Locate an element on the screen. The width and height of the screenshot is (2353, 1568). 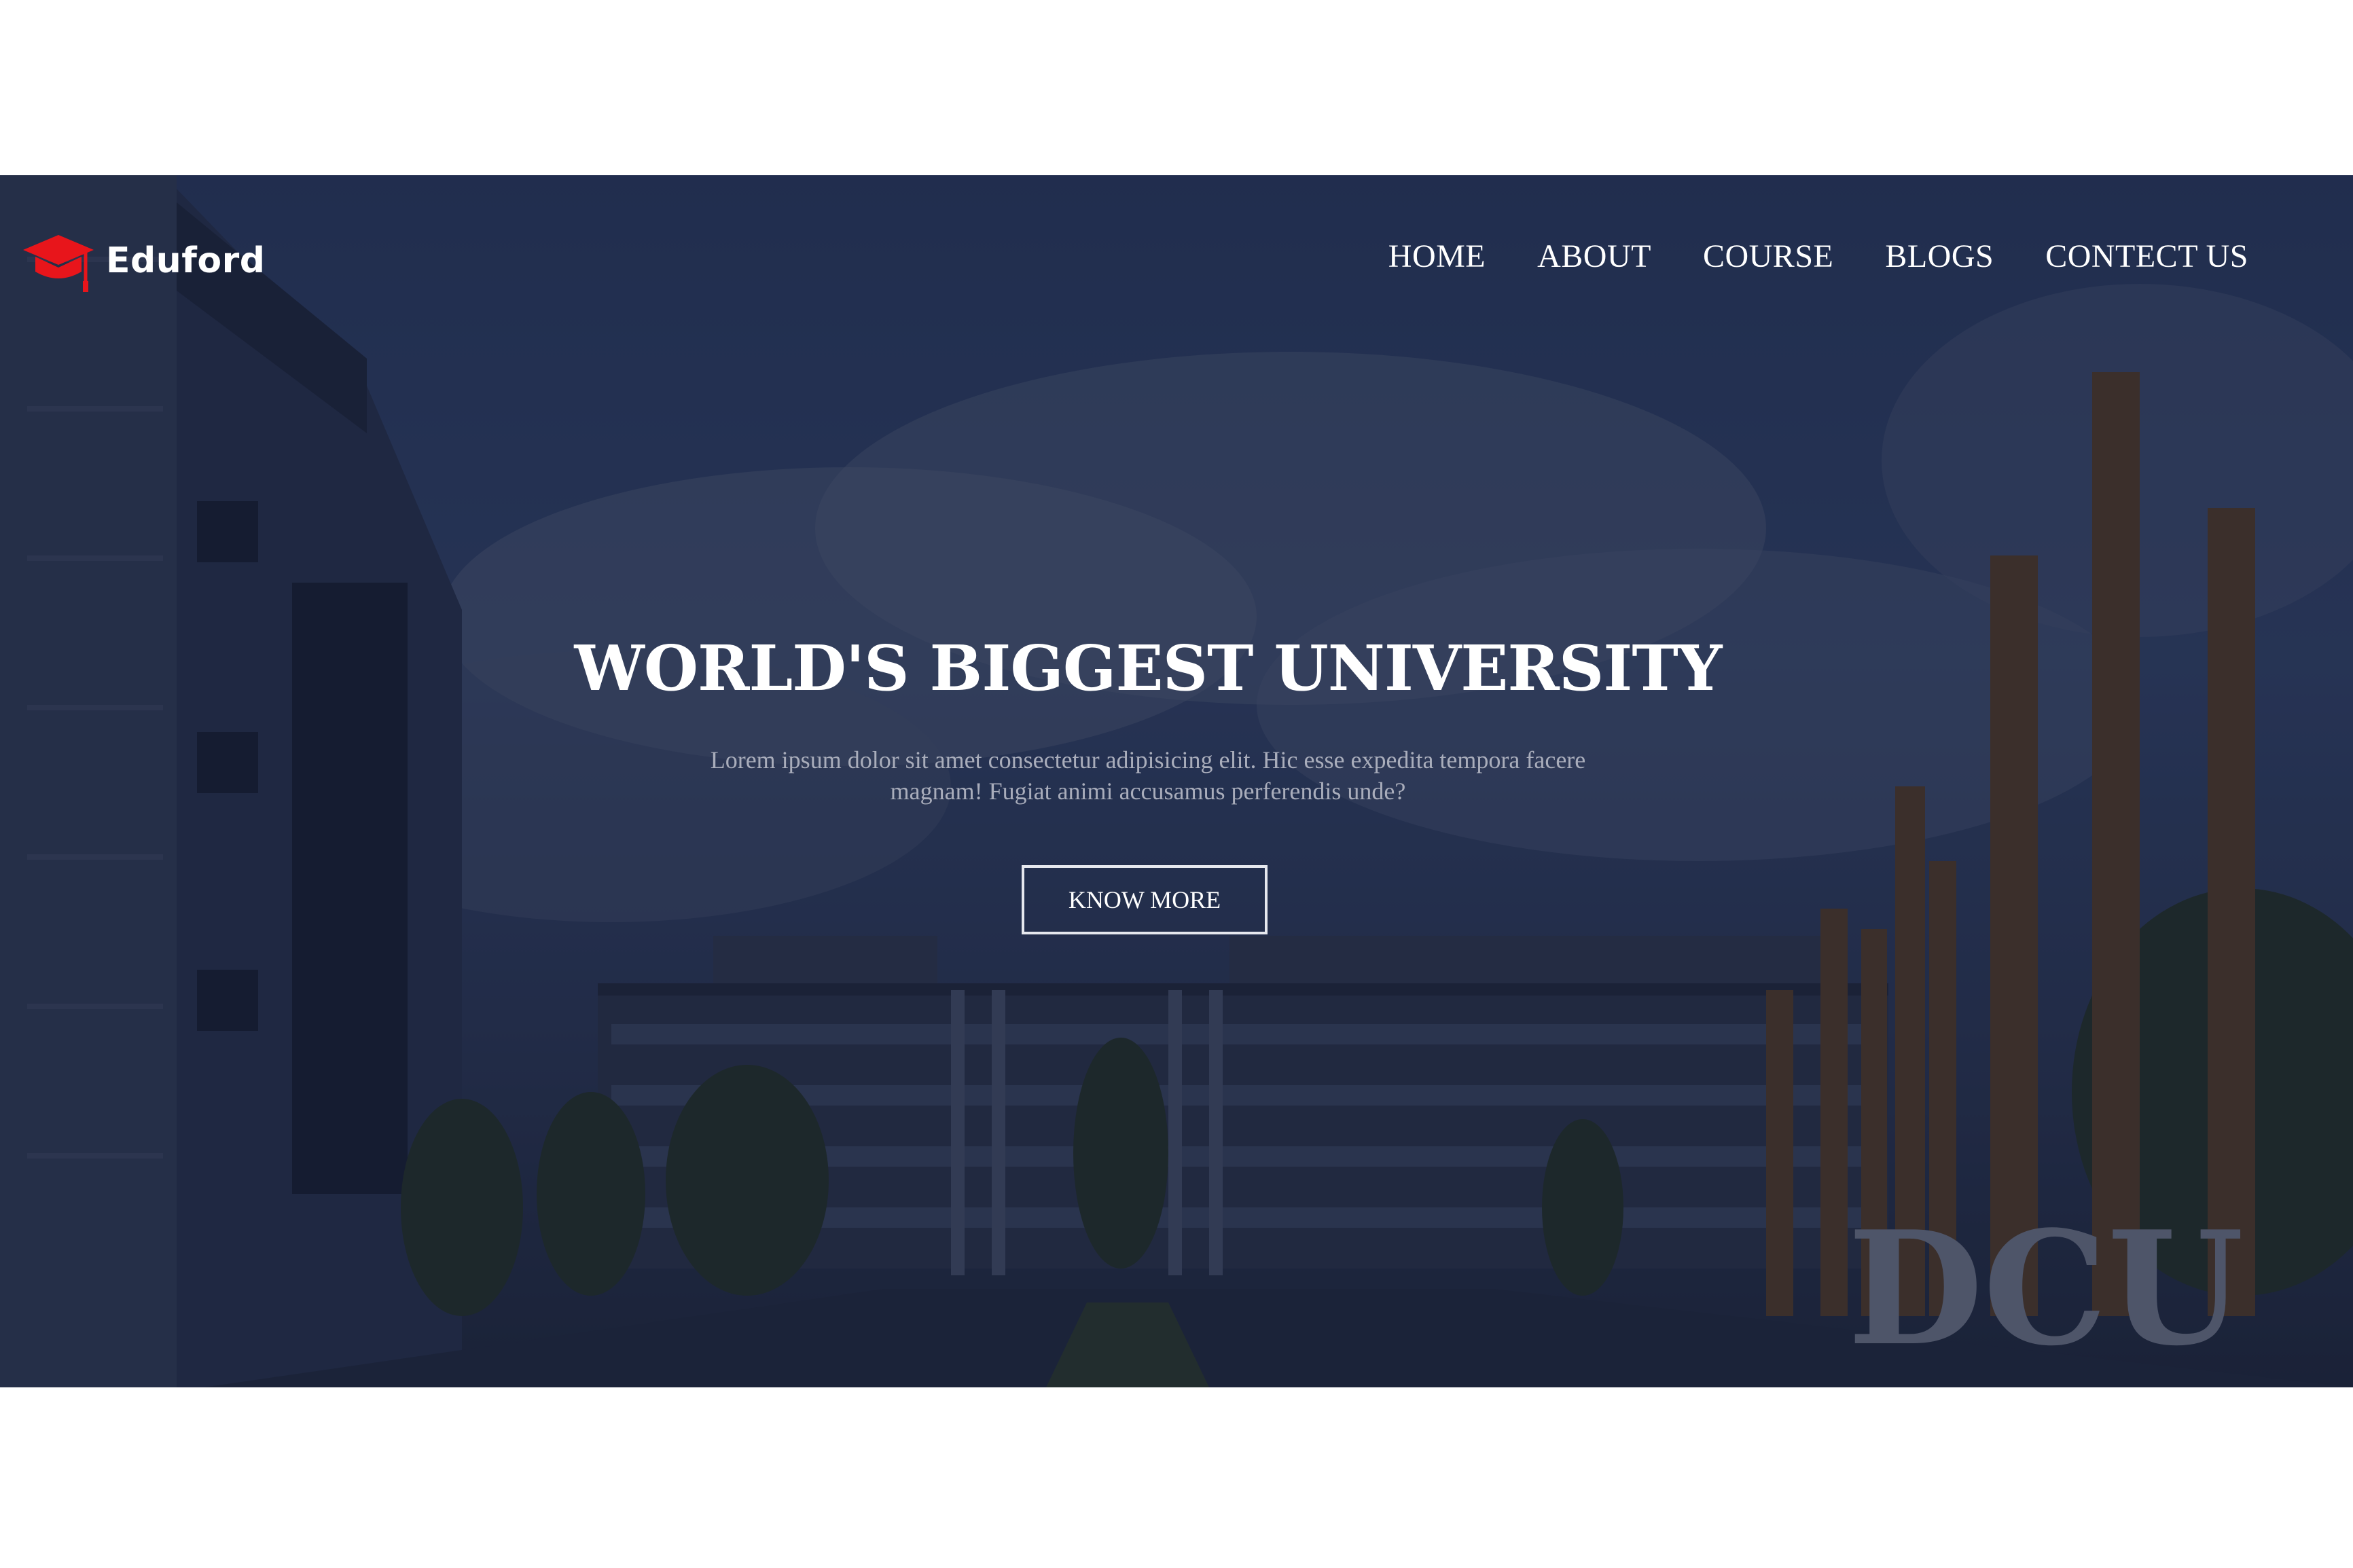
know-more-button: KNOW MORE is located at coordinates (1145, 899).